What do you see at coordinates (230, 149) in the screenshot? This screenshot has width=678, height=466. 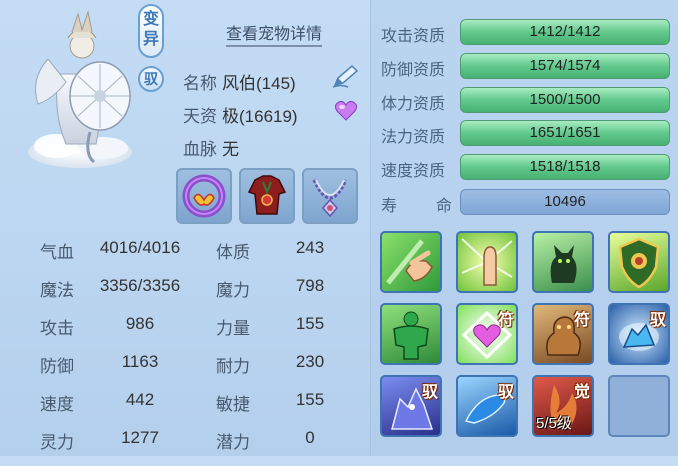 I see `bloodline-value: 无` at bounding box center [230, 149].